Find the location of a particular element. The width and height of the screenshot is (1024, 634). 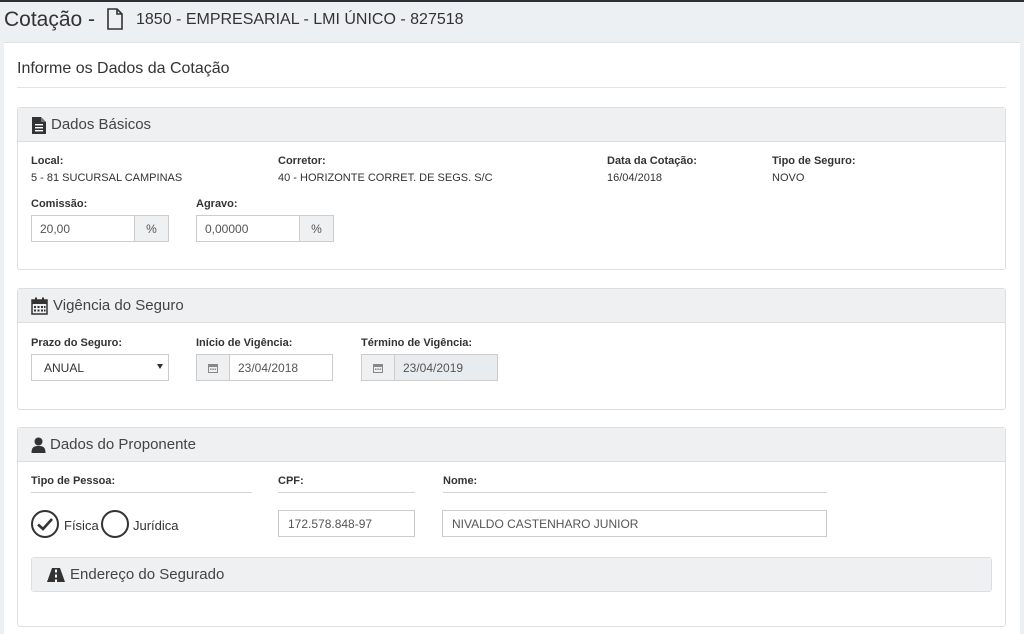

file-text-icon is located at coordinates (39, 125).